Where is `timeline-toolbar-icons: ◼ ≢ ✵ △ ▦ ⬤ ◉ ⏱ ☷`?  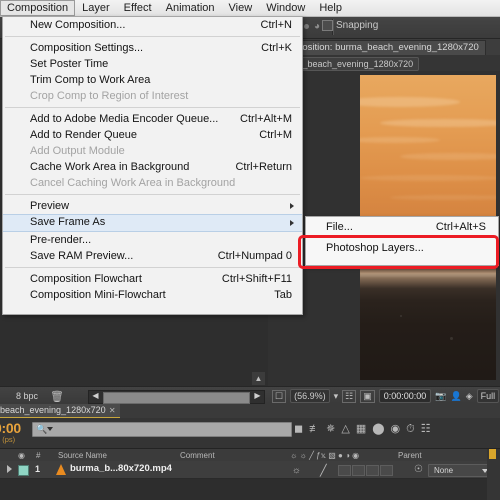
timeline-toolbar-icons: ◼ ≢ ✵ △ ▦ ⬤ ◉ ⏱ ☷ is located at coordinates (394, 429).